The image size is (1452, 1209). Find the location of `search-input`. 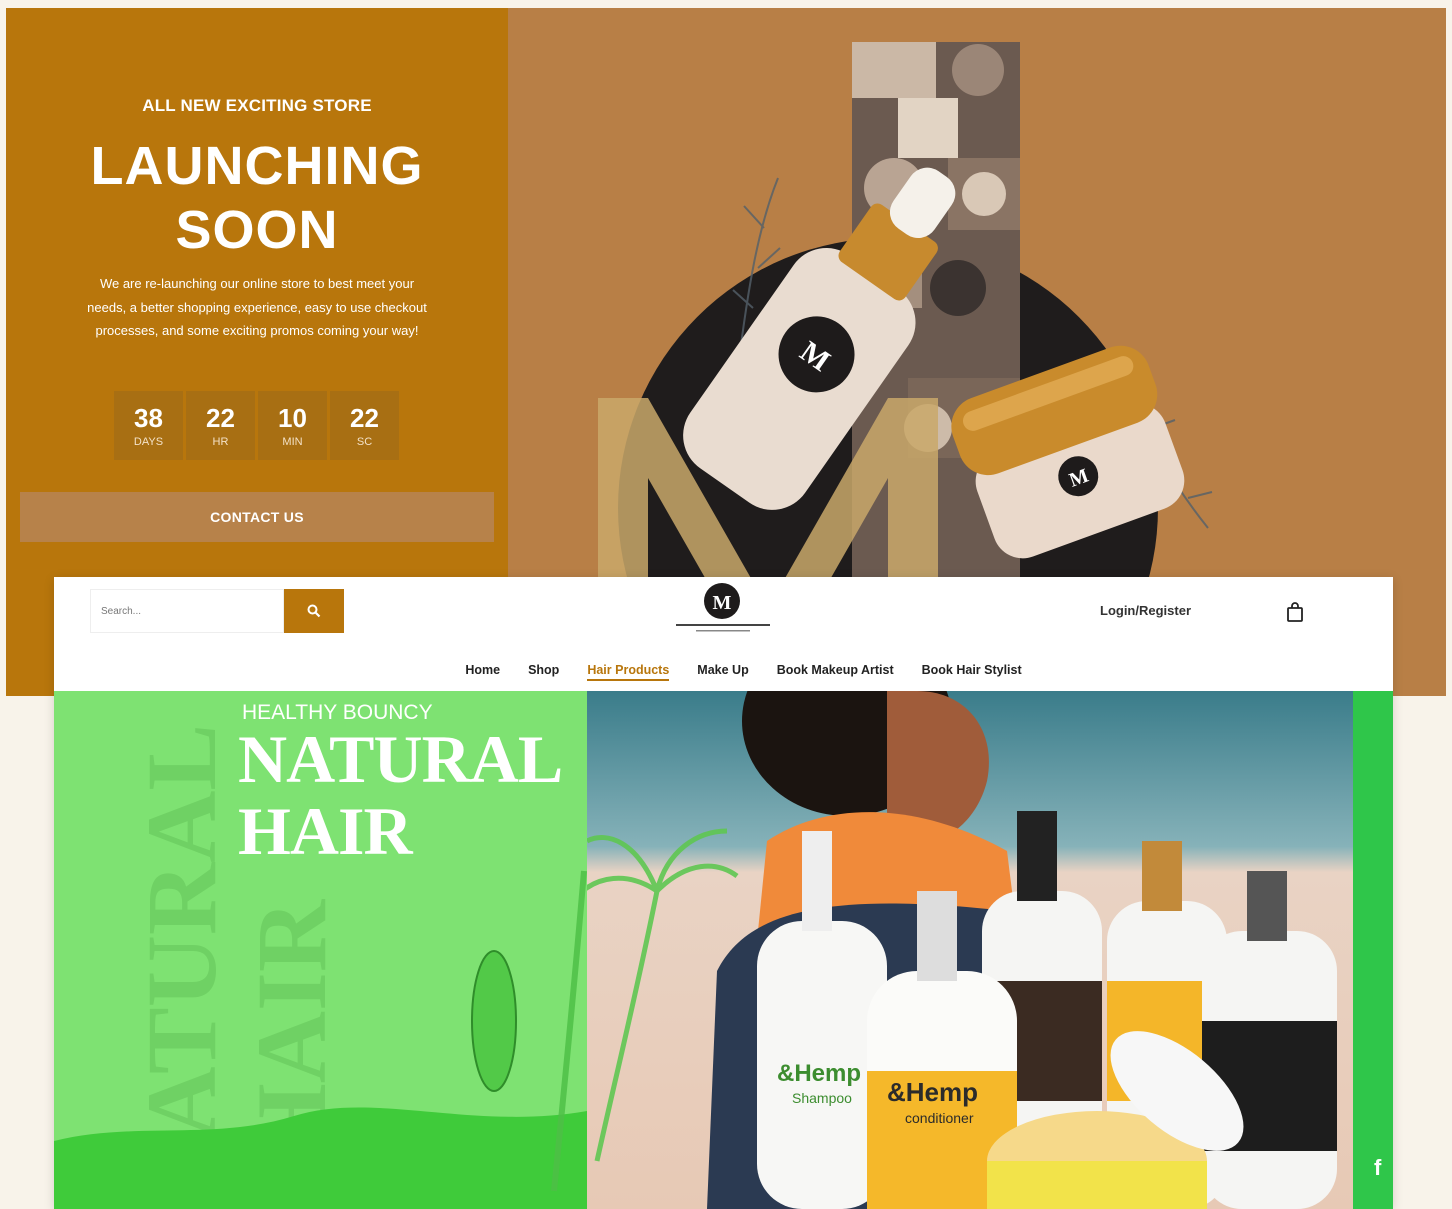

search-input is located at coordinates (187, 611).